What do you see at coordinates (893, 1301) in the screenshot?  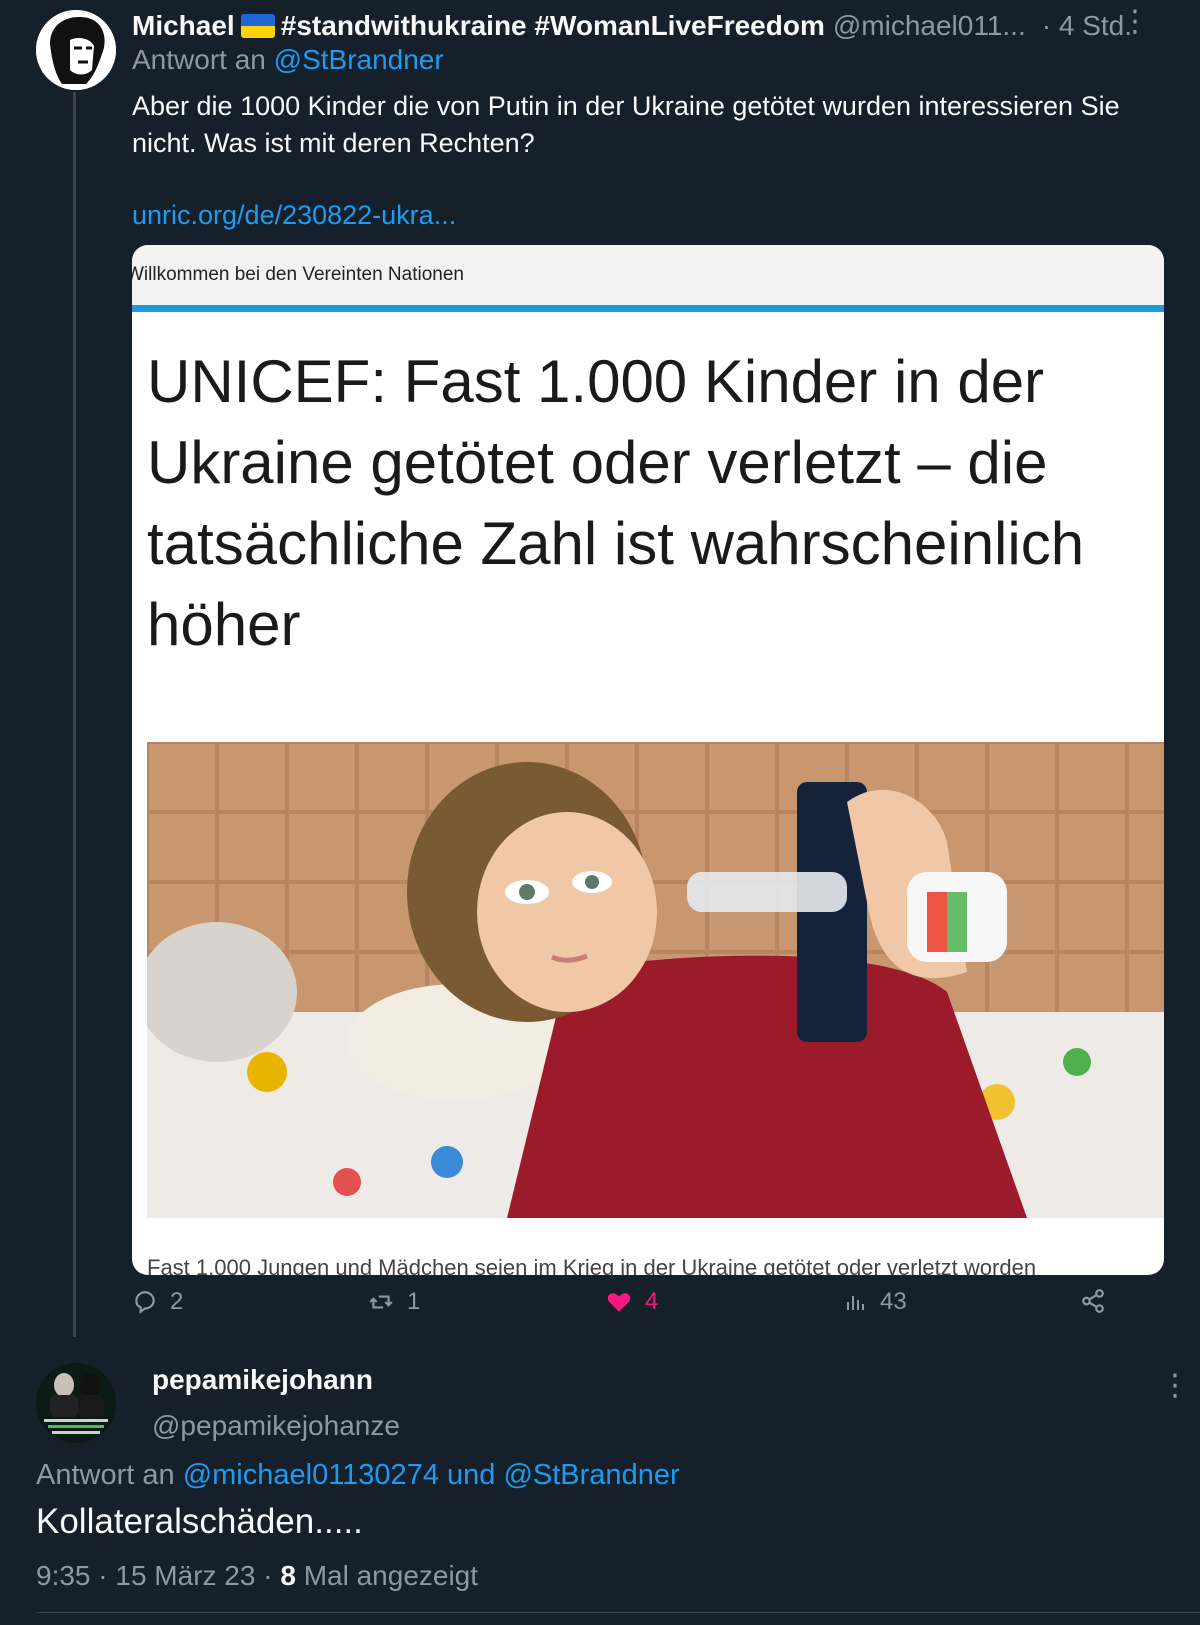 I see `view-count: 43` at bounding box center [893, 1301].